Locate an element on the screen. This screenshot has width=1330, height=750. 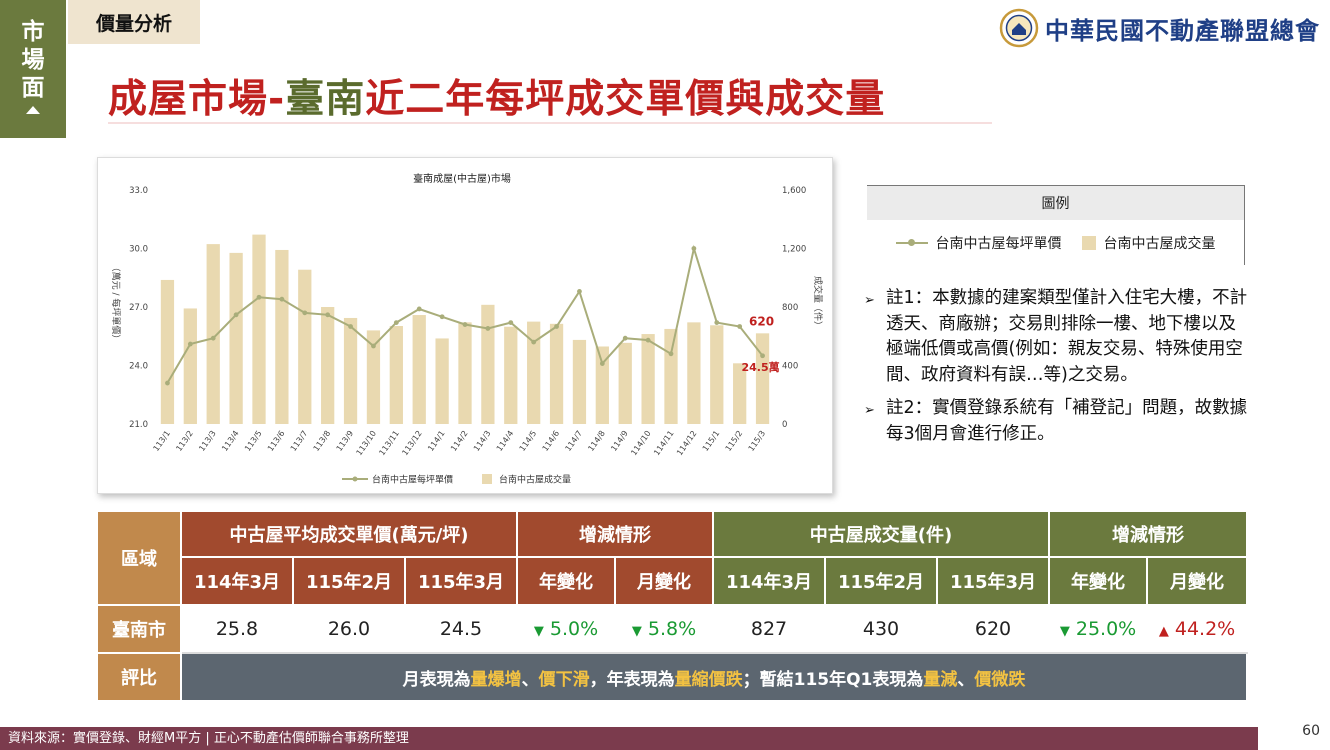
summary-highlight: 量縮價跌 is located at coordinates (708, 679).